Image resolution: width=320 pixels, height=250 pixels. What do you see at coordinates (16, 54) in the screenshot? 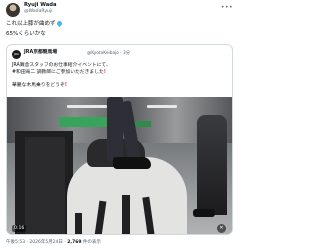
I see `quoted-author-avatar: JRA` at bounding box center [16, 54].